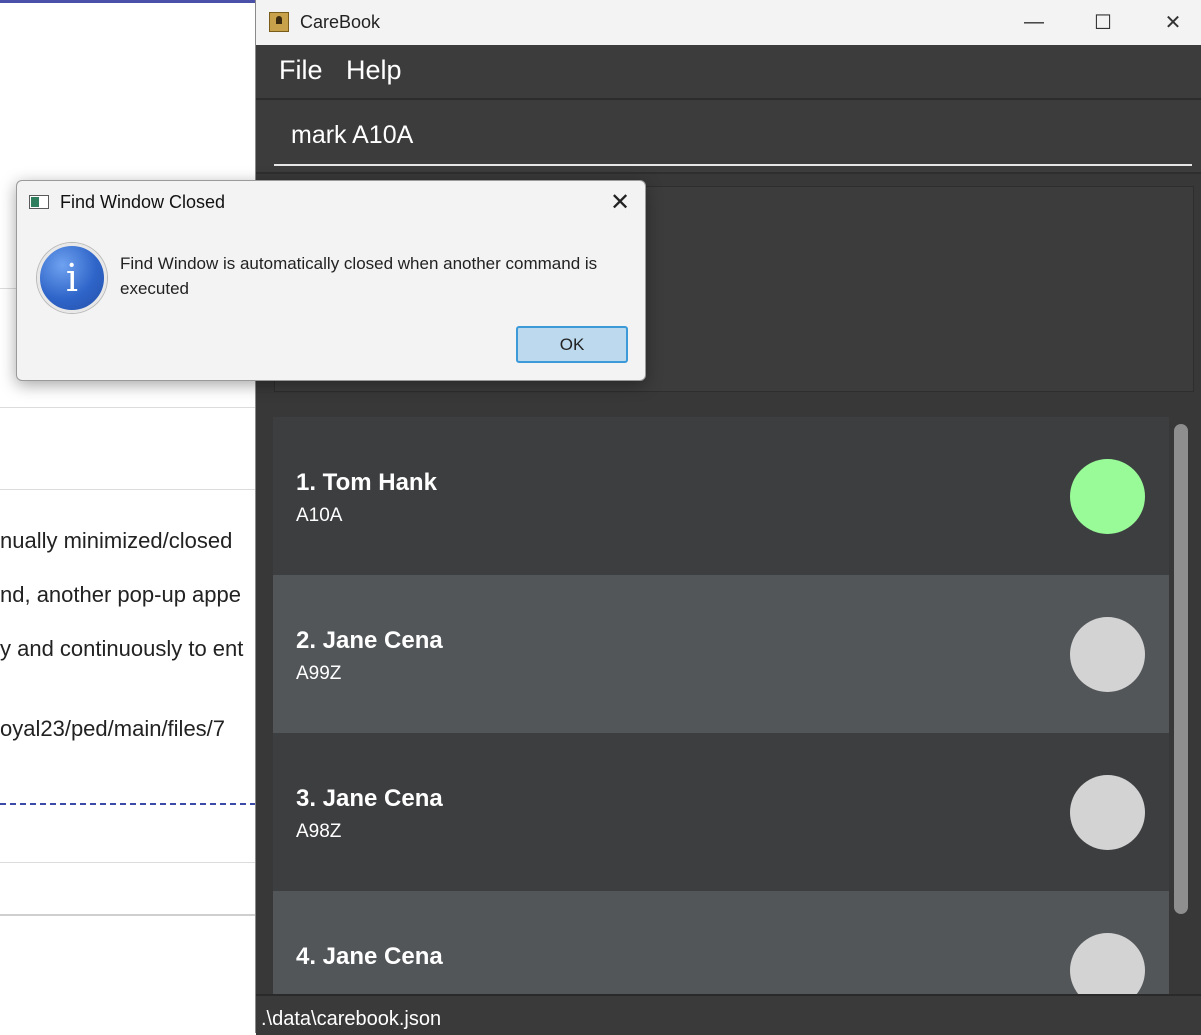  Describe the element at coordinates (319, 673) in the screenshot. I see `person-id: A99Z` at that location.